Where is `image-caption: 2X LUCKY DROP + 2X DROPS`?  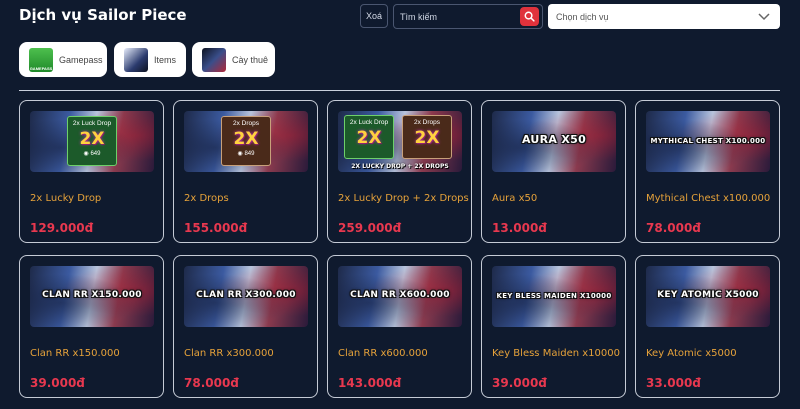 image-caption: 2X LUCKY DROP + 2X DROPS is located at coordinates (400, 166).